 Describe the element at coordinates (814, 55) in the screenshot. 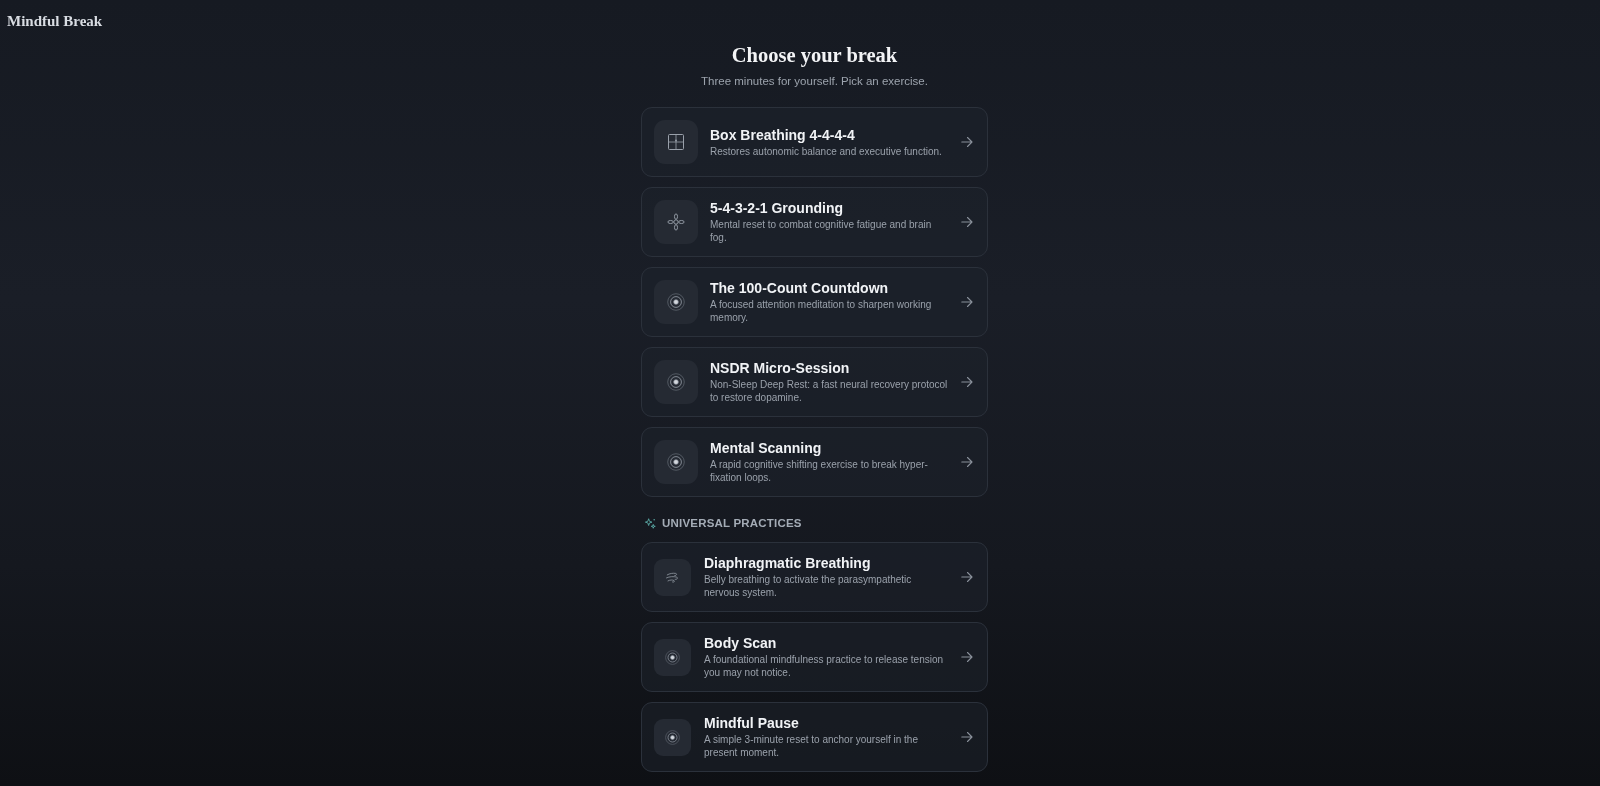

I see `page-title: Choose your break` at that location.